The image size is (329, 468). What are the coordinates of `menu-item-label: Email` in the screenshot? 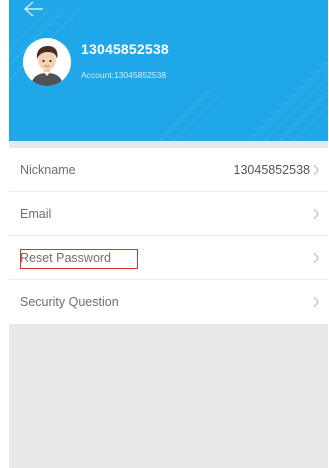 It's located at (36, 213).